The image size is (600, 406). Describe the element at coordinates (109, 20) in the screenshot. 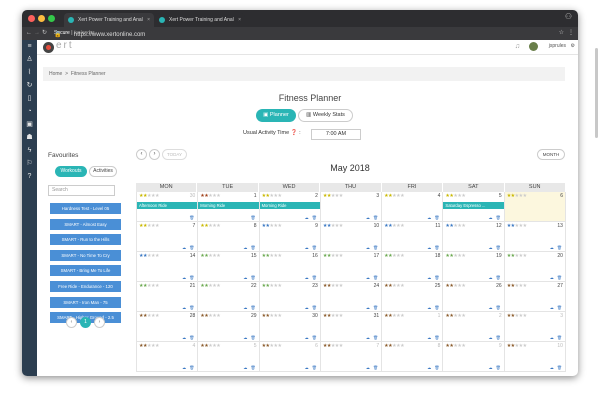

I see `browser-tab-1: Xert Power Training and Anal ×` at that location.